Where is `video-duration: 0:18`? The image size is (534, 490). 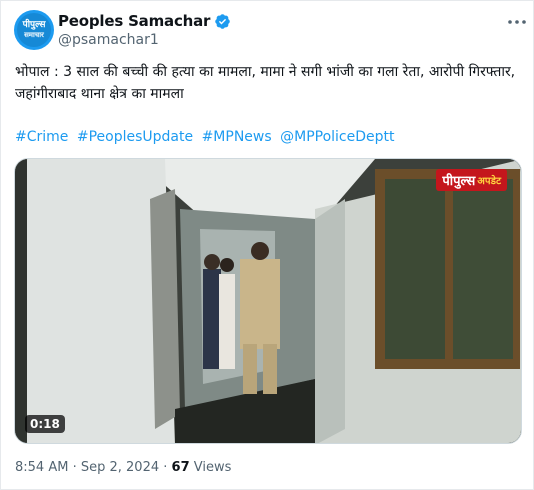 video-duration: 0:18 is located at coordinates (45, 424).